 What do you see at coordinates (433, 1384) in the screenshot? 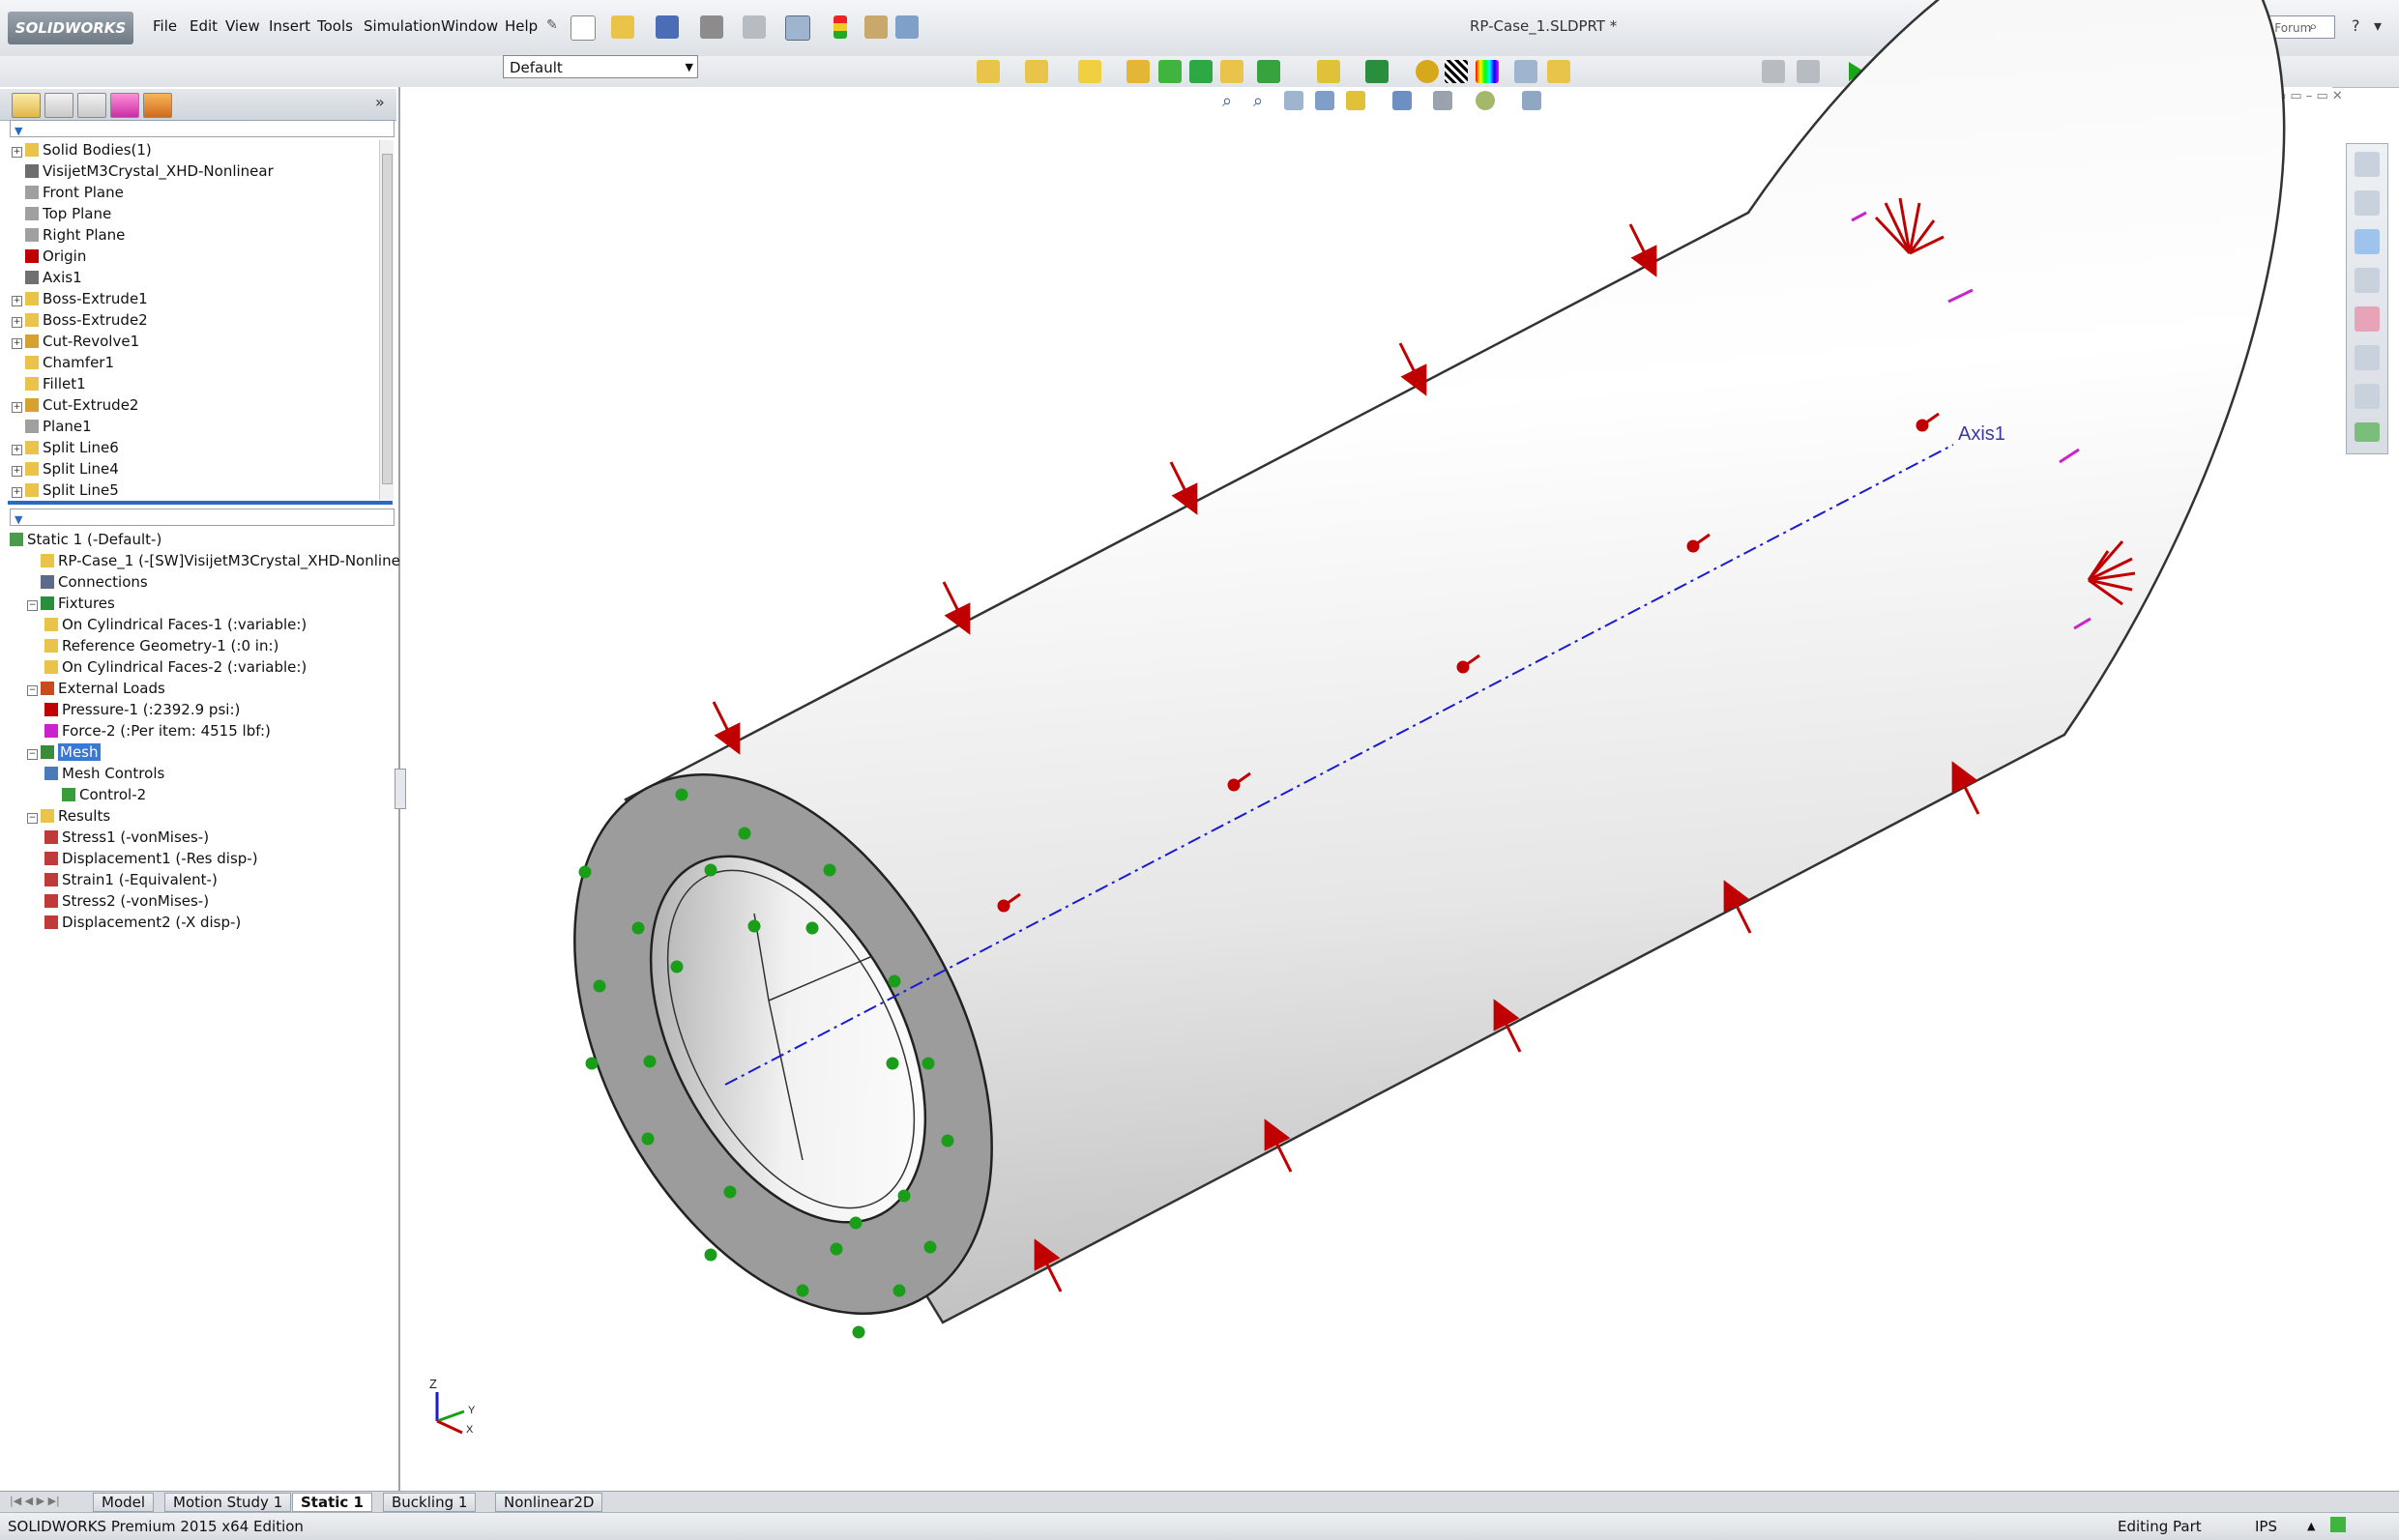
I see `triad-z-label: Z` at bounding box center [433, 1384].